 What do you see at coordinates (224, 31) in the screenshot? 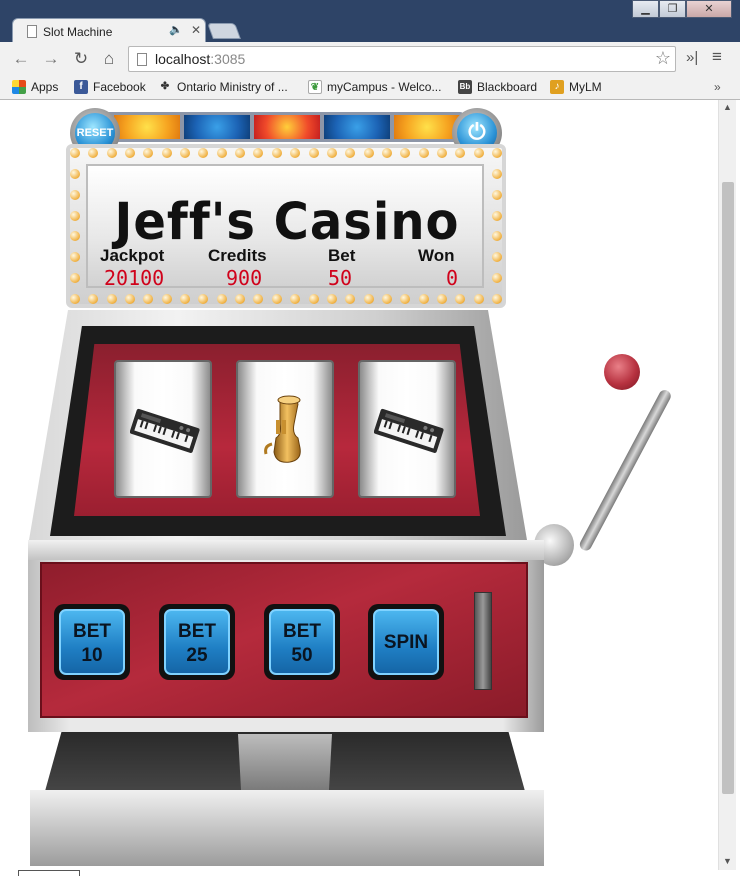
I see `new-tab-button` at bounding box center [224, 31].